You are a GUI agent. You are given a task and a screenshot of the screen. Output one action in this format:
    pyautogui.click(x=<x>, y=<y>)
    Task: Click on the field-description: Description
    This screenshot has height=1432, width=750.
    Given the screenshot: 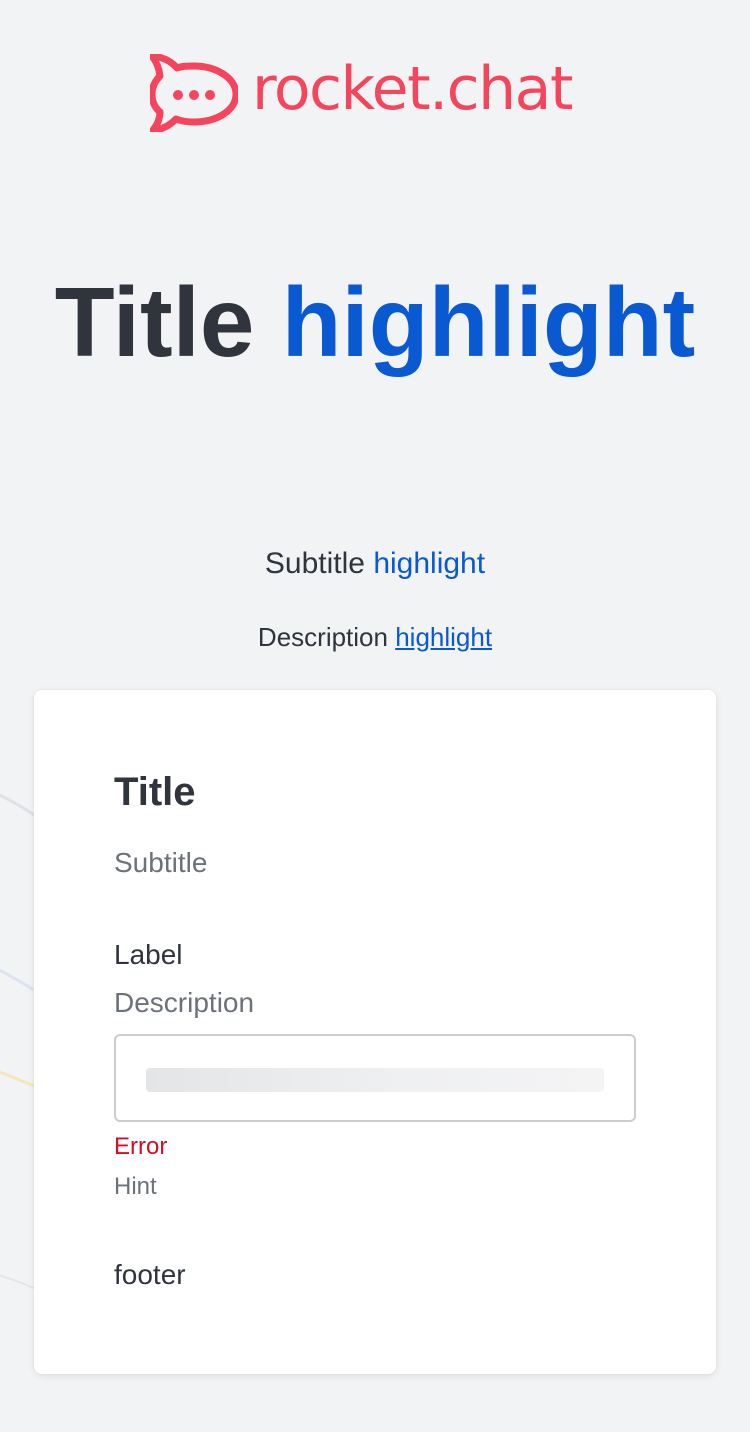 What is the action you would take?
    pyautogui.click(x=184, y=1002)
    